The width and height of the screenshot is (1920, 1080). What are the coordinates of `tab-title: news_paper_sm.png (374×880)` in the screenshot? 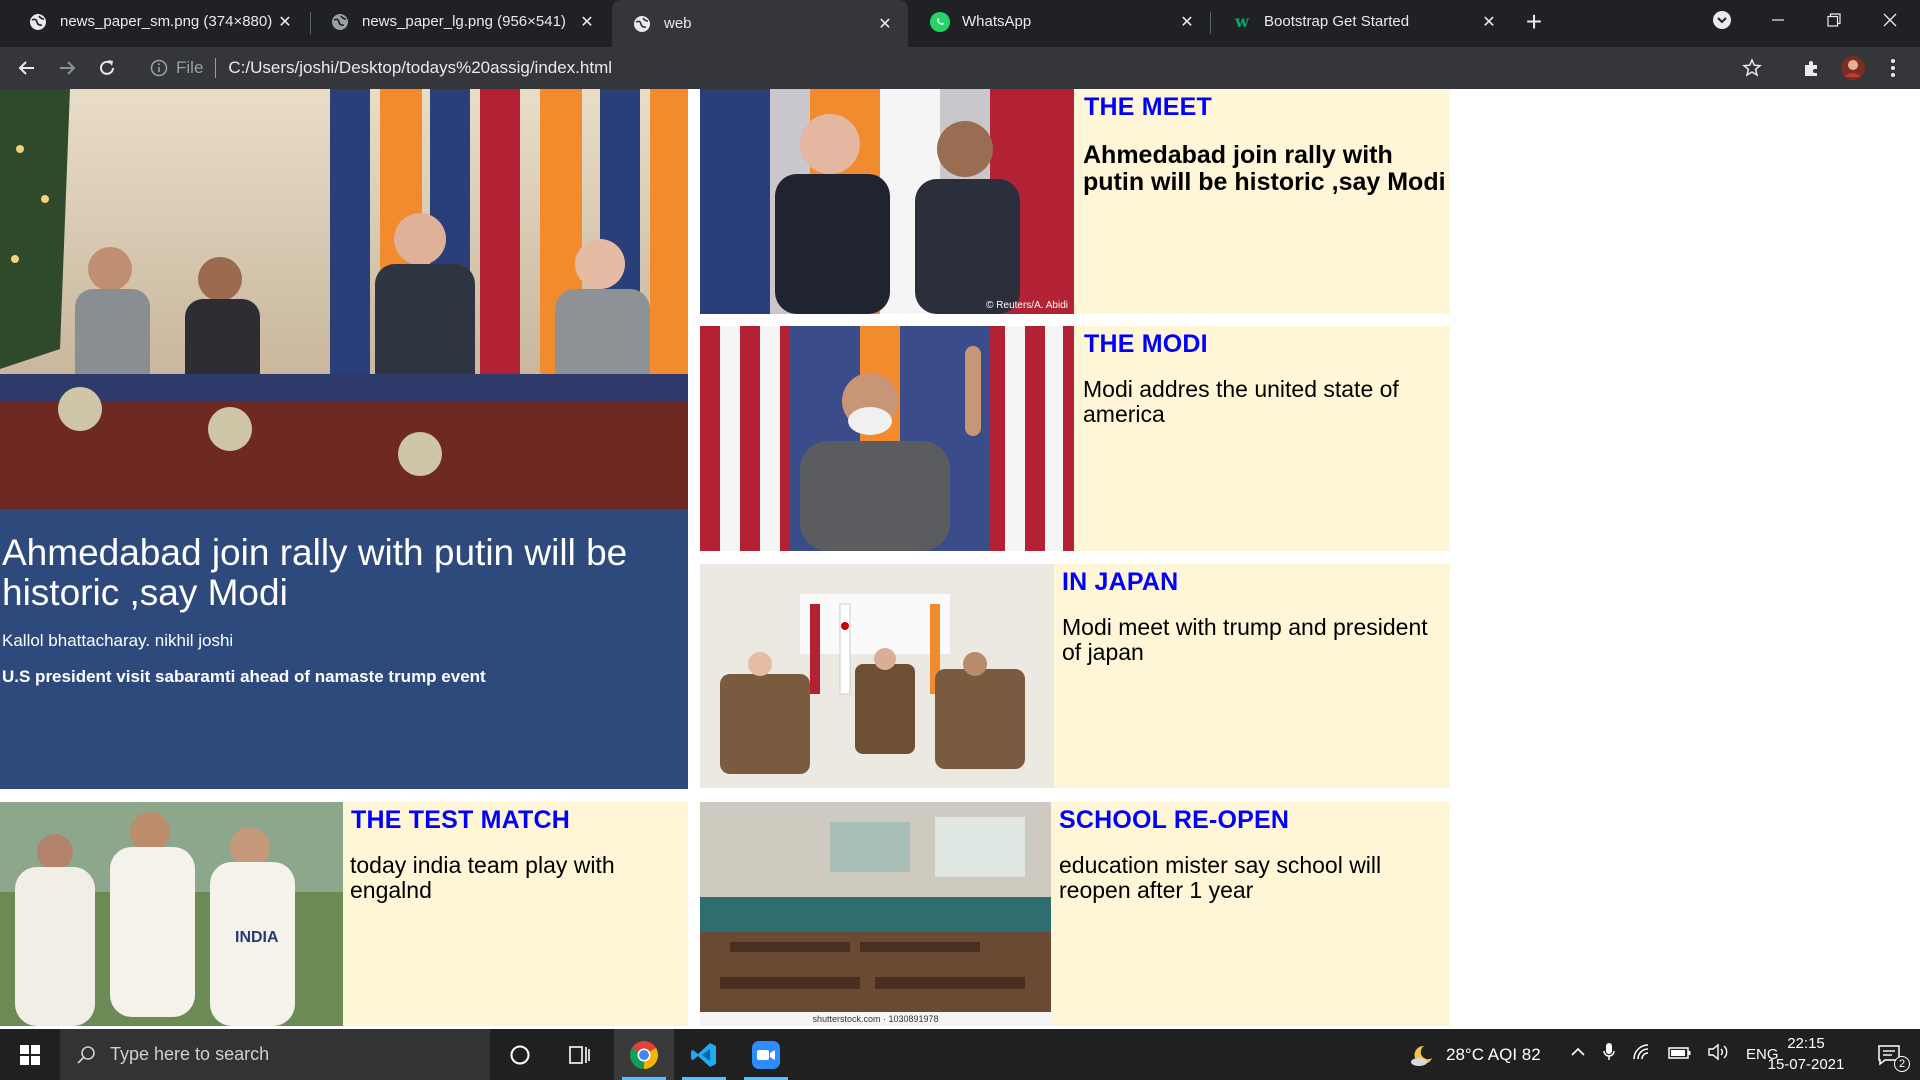 It's located at (166, 21).